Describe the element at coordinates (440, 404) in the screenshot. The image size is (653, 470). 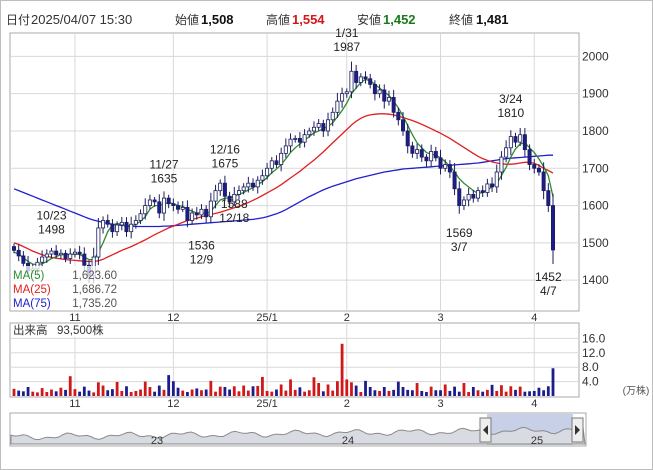
I see `month-label: 3` at that location.